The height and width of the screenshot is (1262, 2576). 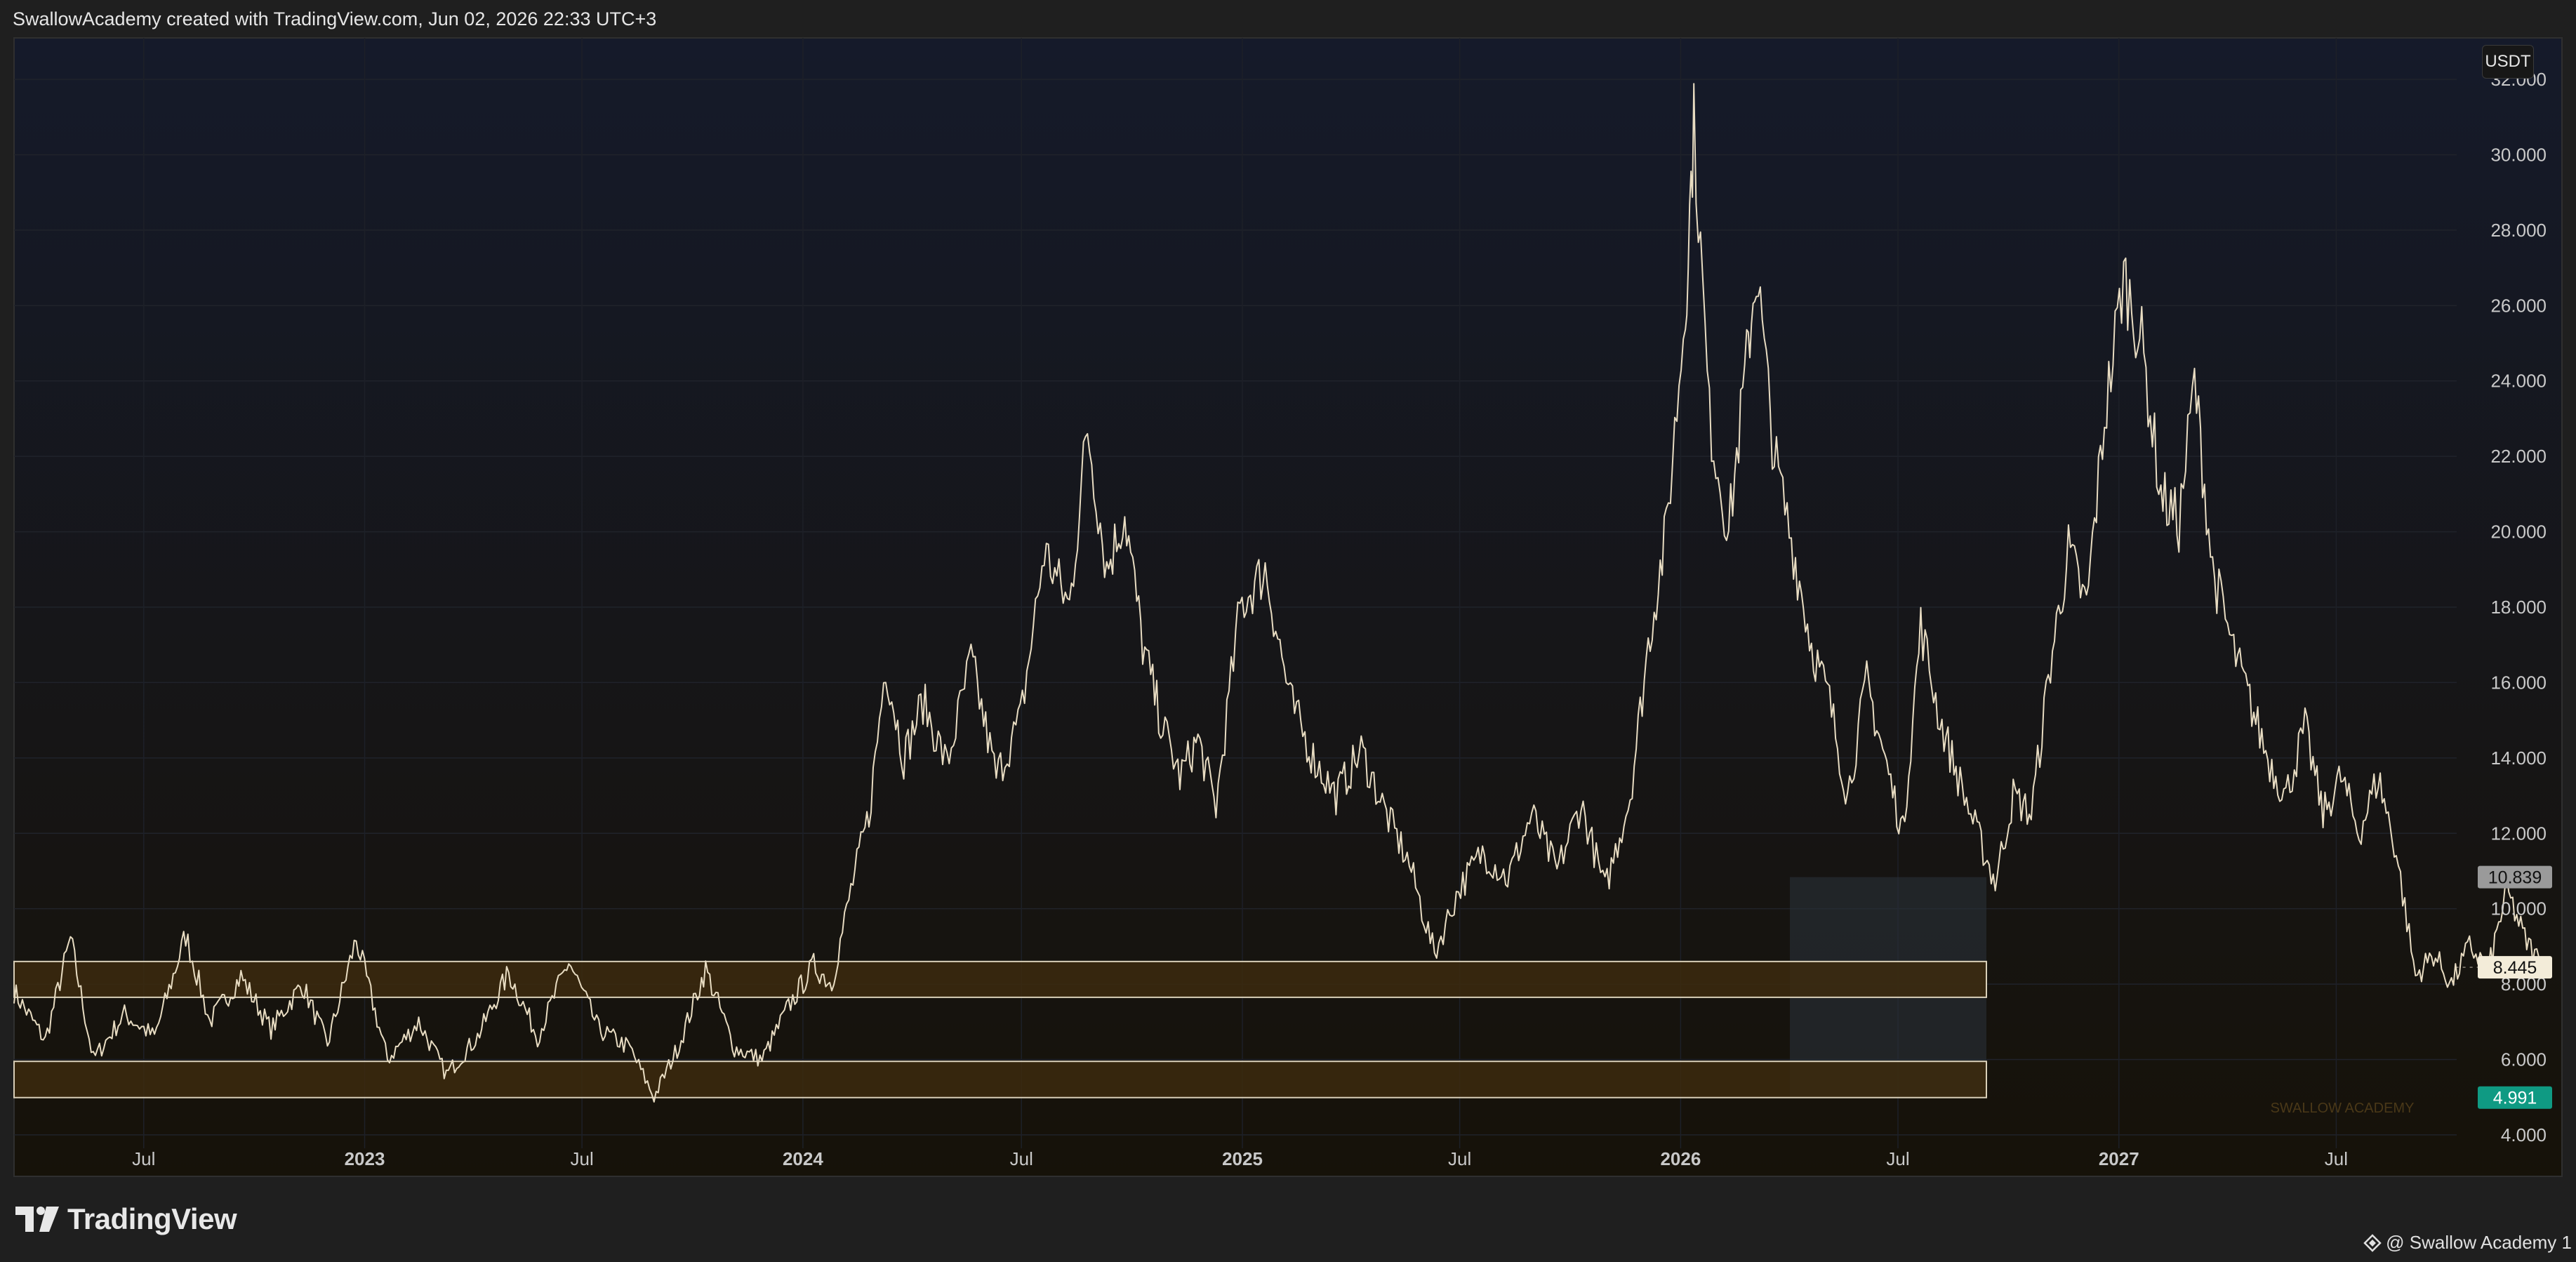 I want to click on y-tick-label: 24.000, so click(x=2519, y=381).